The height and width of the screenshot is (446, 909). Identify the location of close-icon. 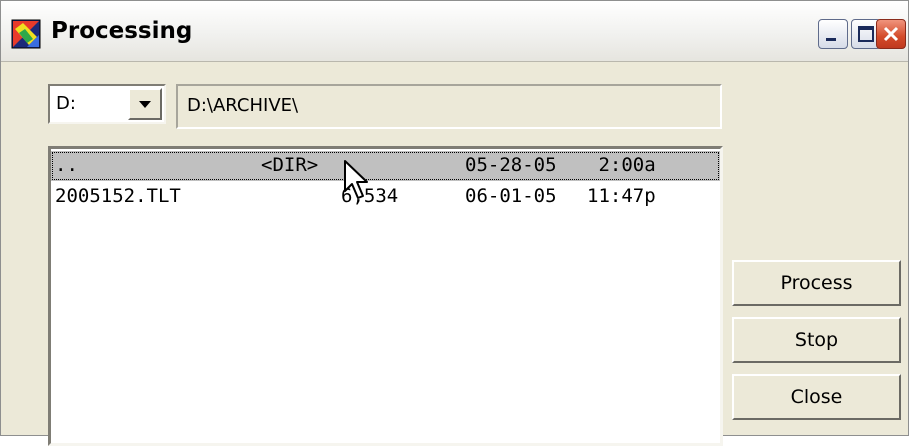
(891, 34).